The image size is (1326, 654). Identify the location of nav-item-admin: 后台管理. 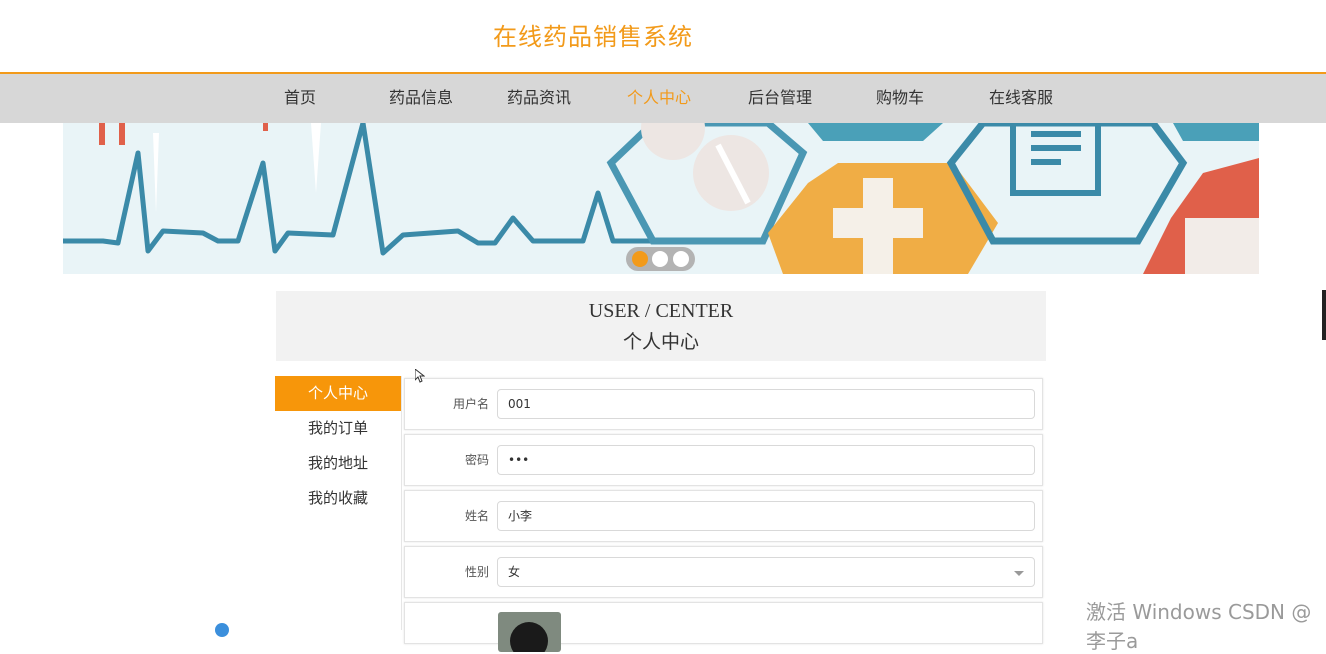
(780, 98).